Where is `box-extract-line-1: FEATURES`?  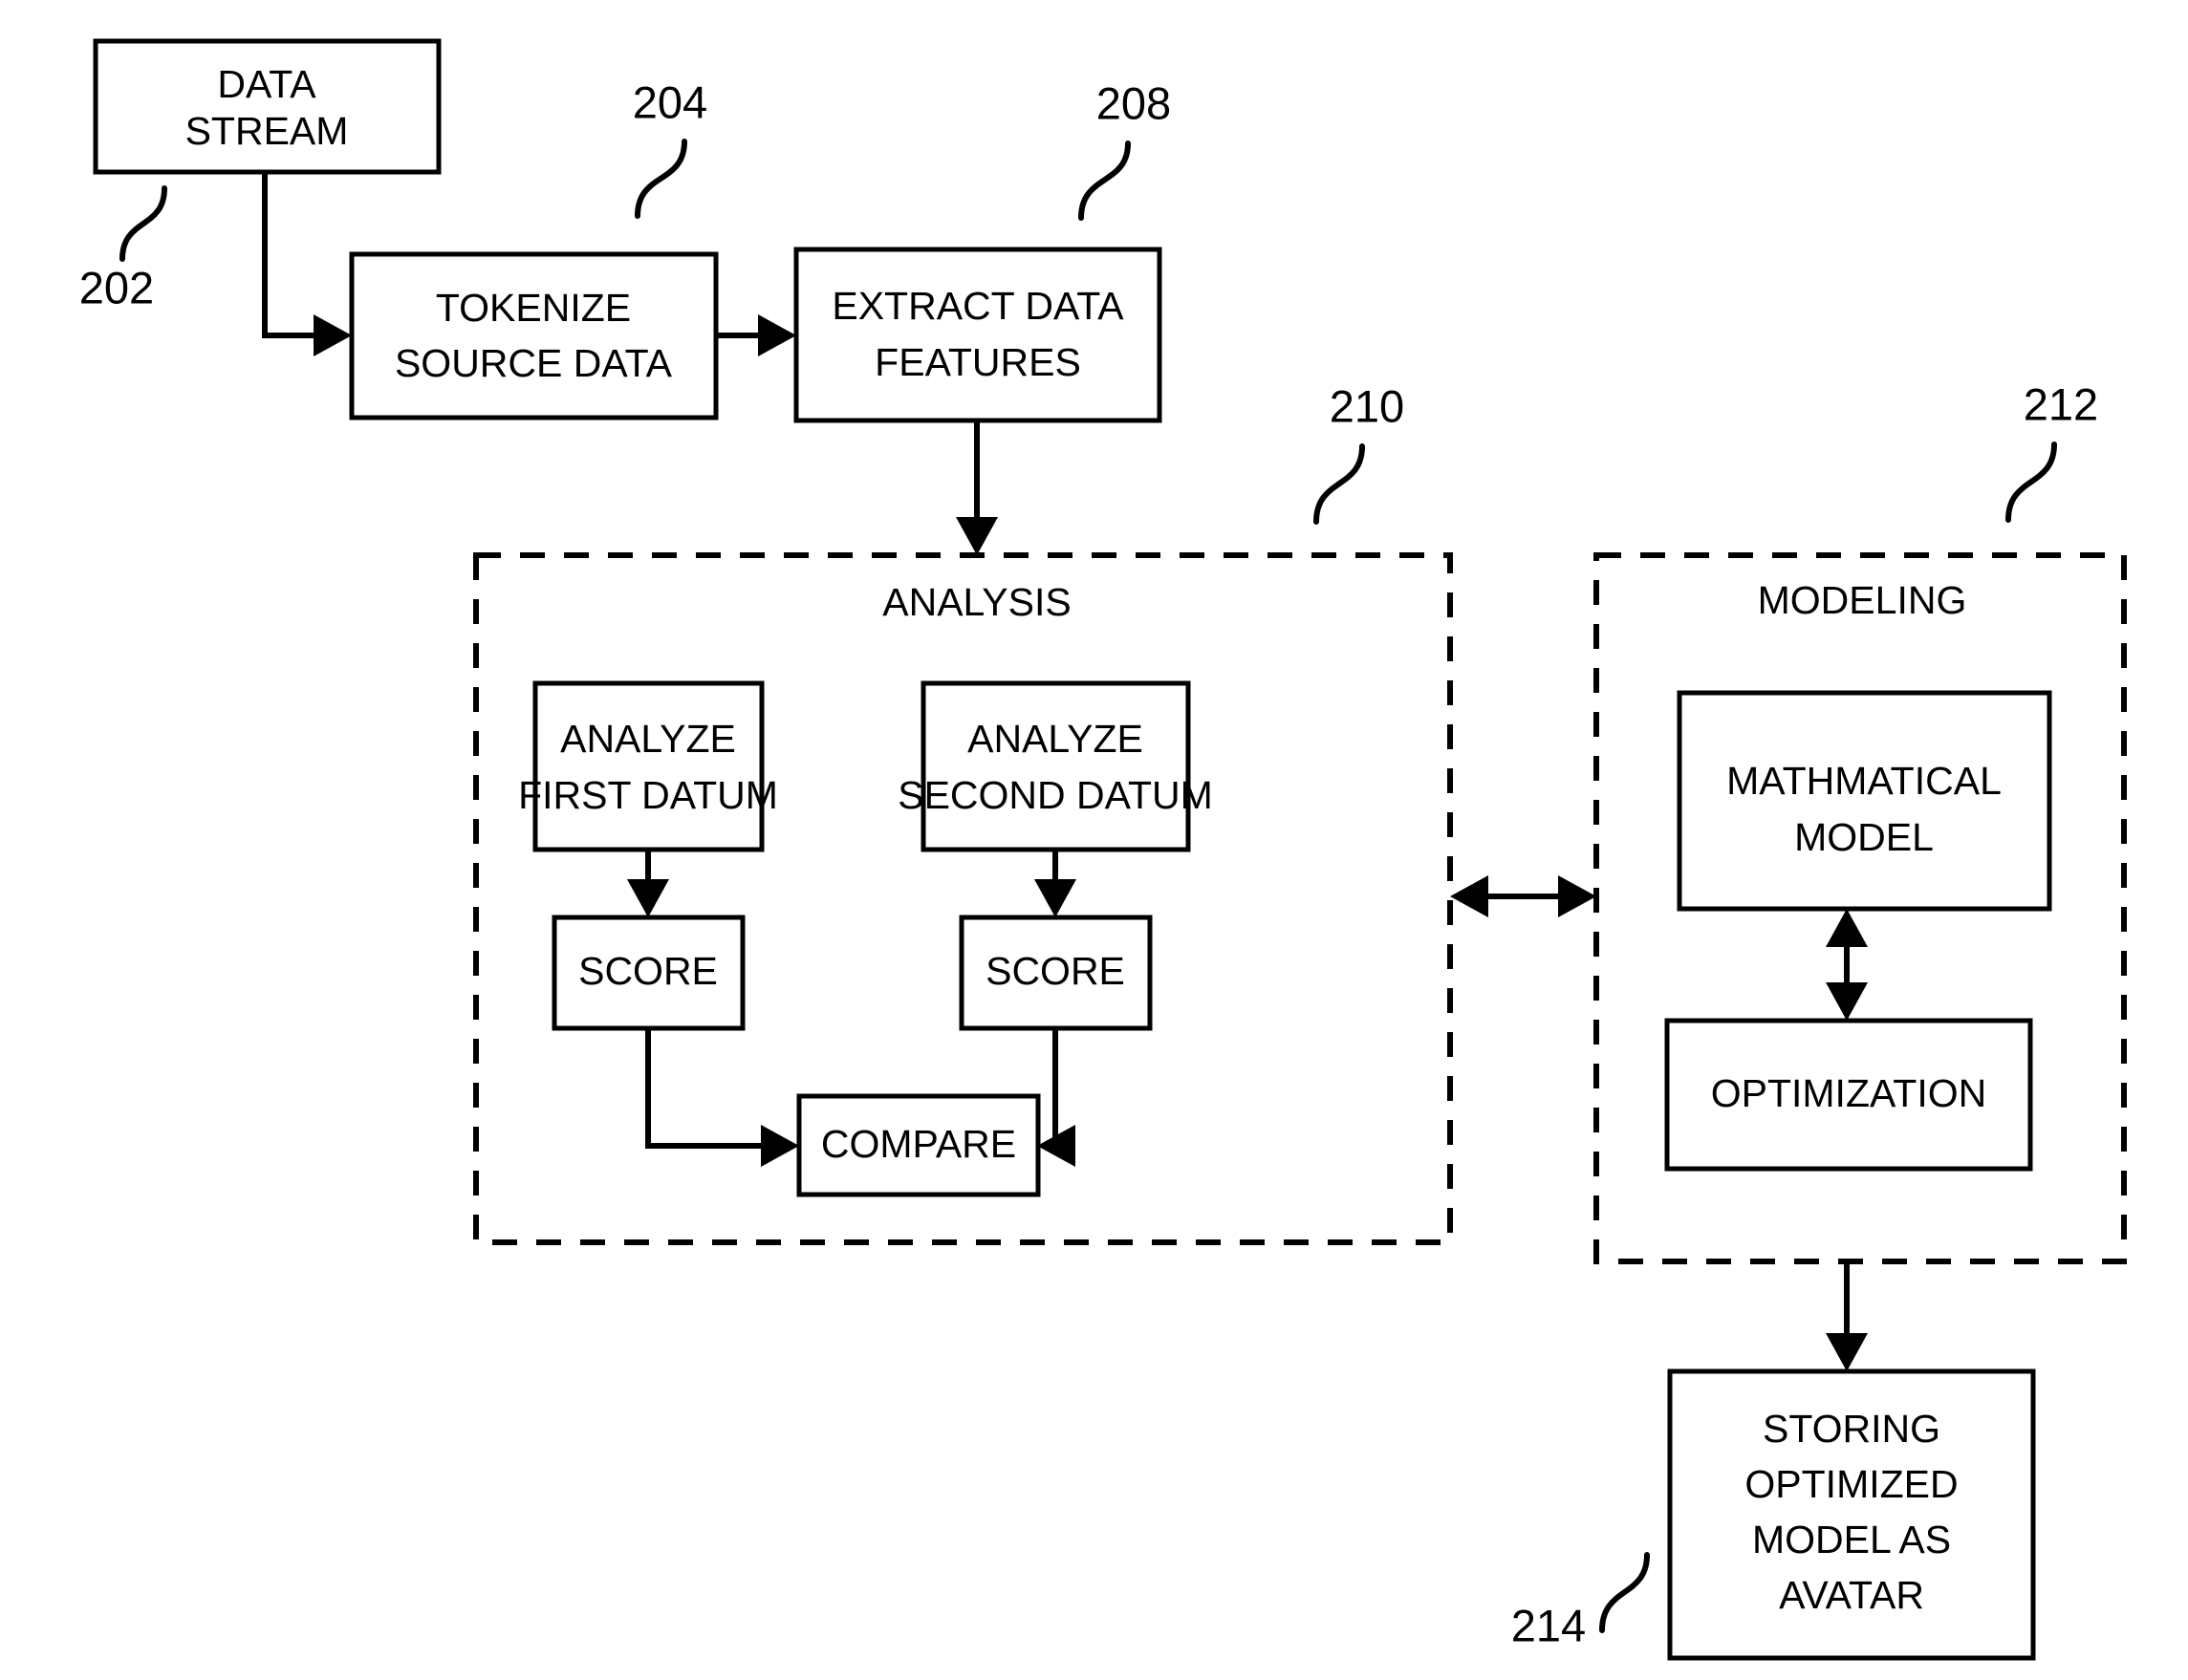 box-extract-line-1: FEATURES is located at coordinates (978, 362).